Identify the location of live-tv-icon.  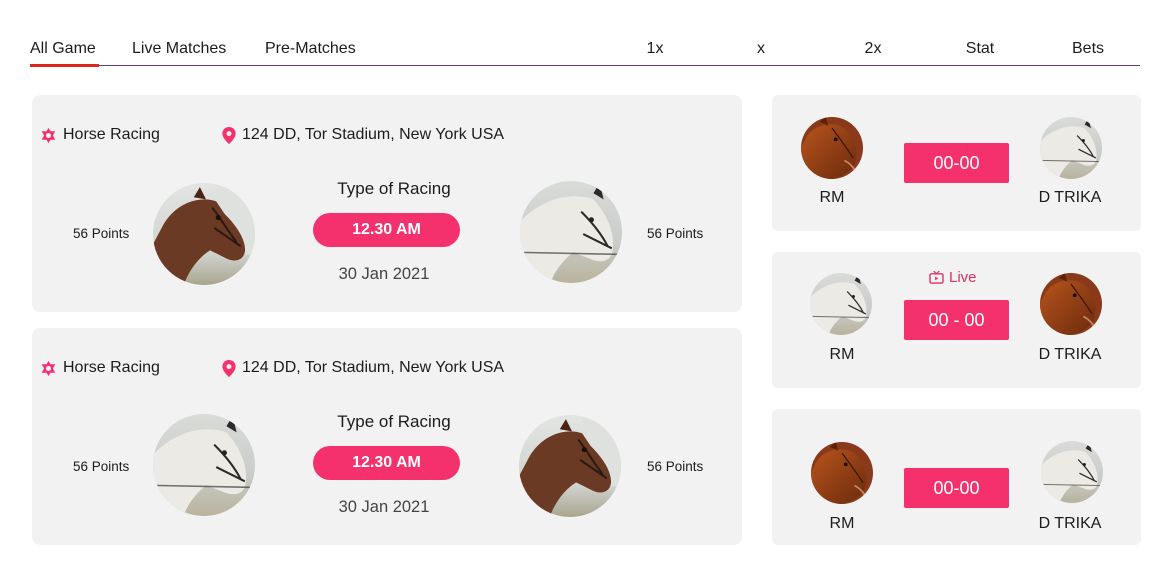
(936, 277).